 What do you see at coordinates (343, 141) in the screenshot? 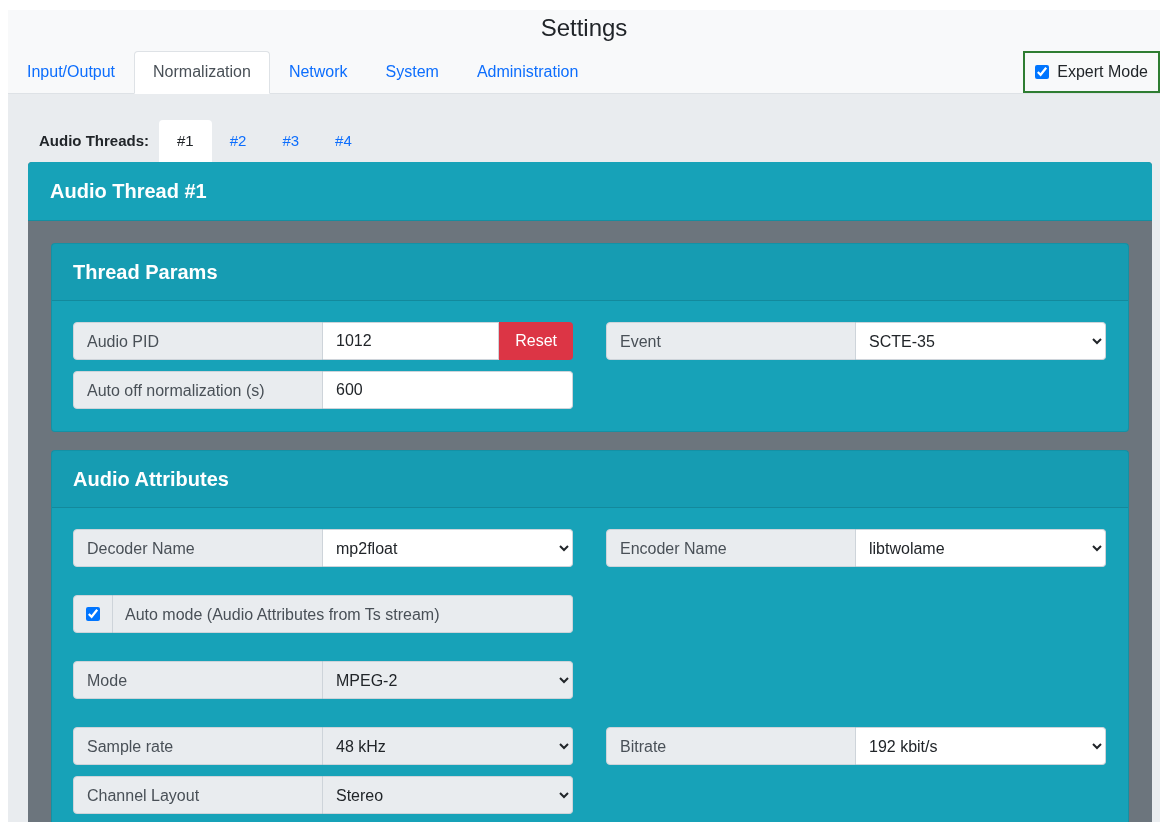
I see `thread-tab: #4` at bounding box center [343, 141].